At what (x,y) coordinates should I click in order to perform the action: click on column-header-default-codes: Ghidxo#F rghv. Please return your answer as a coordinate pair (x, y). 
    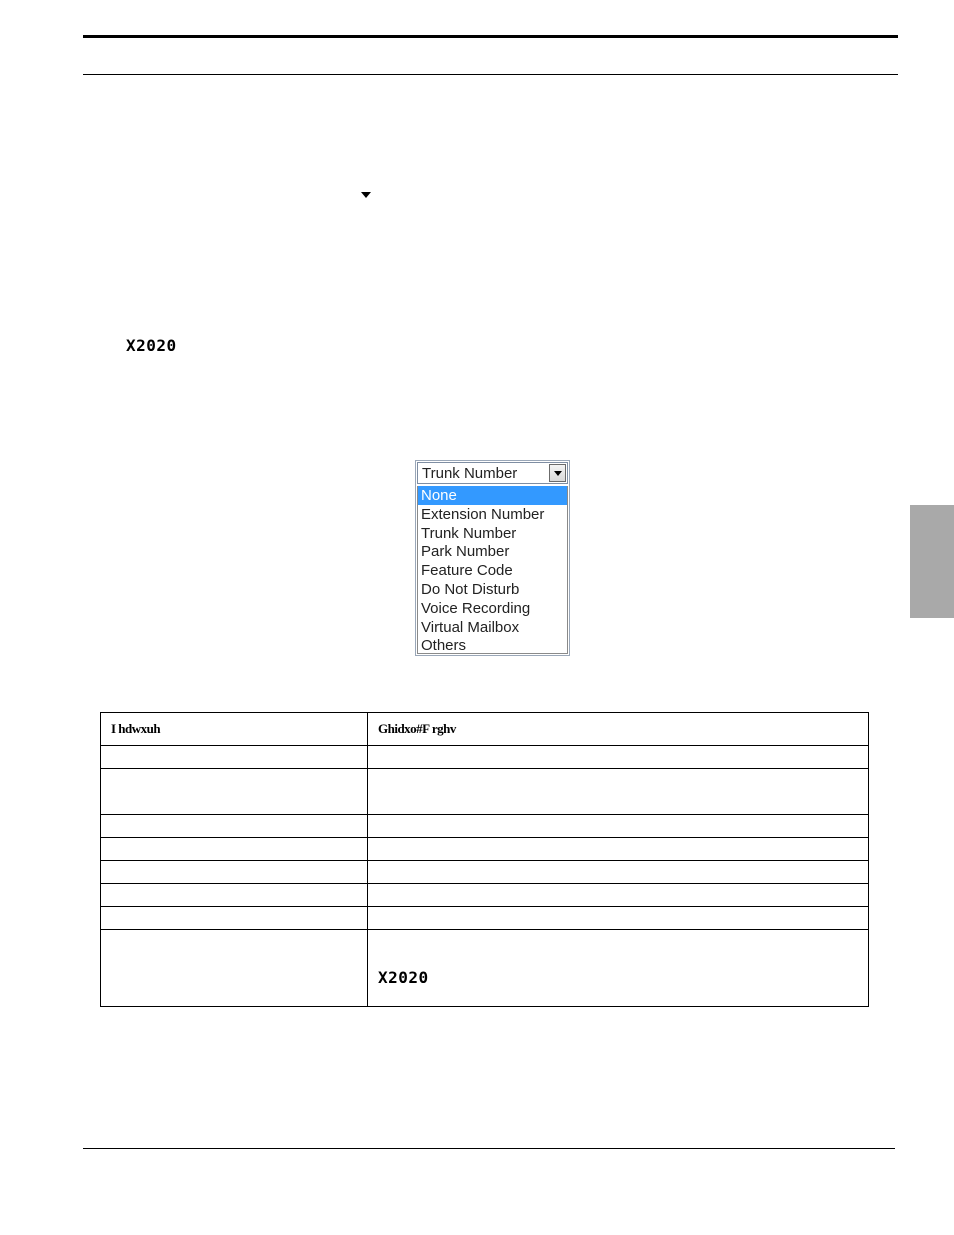
    Looking at the image, I should click on (618, 729).